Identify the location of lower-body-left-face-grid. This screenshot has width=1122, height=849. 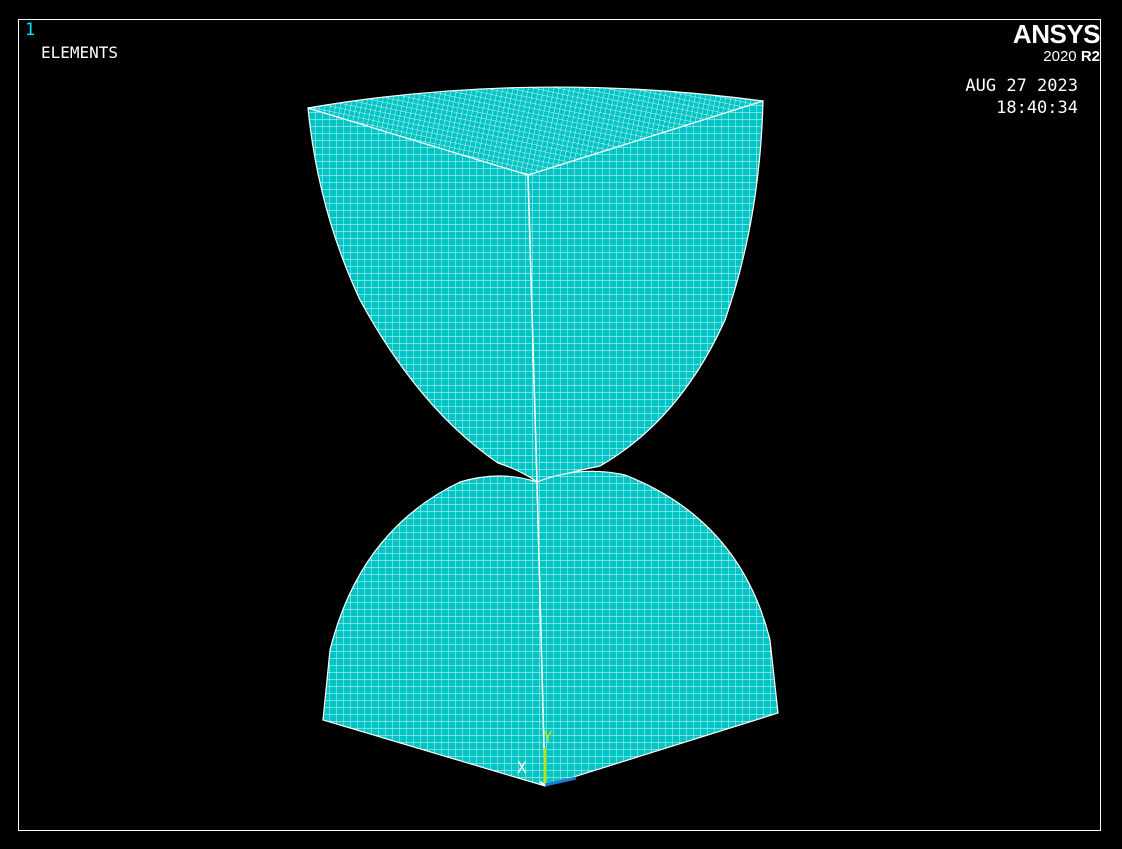
(434, 631).